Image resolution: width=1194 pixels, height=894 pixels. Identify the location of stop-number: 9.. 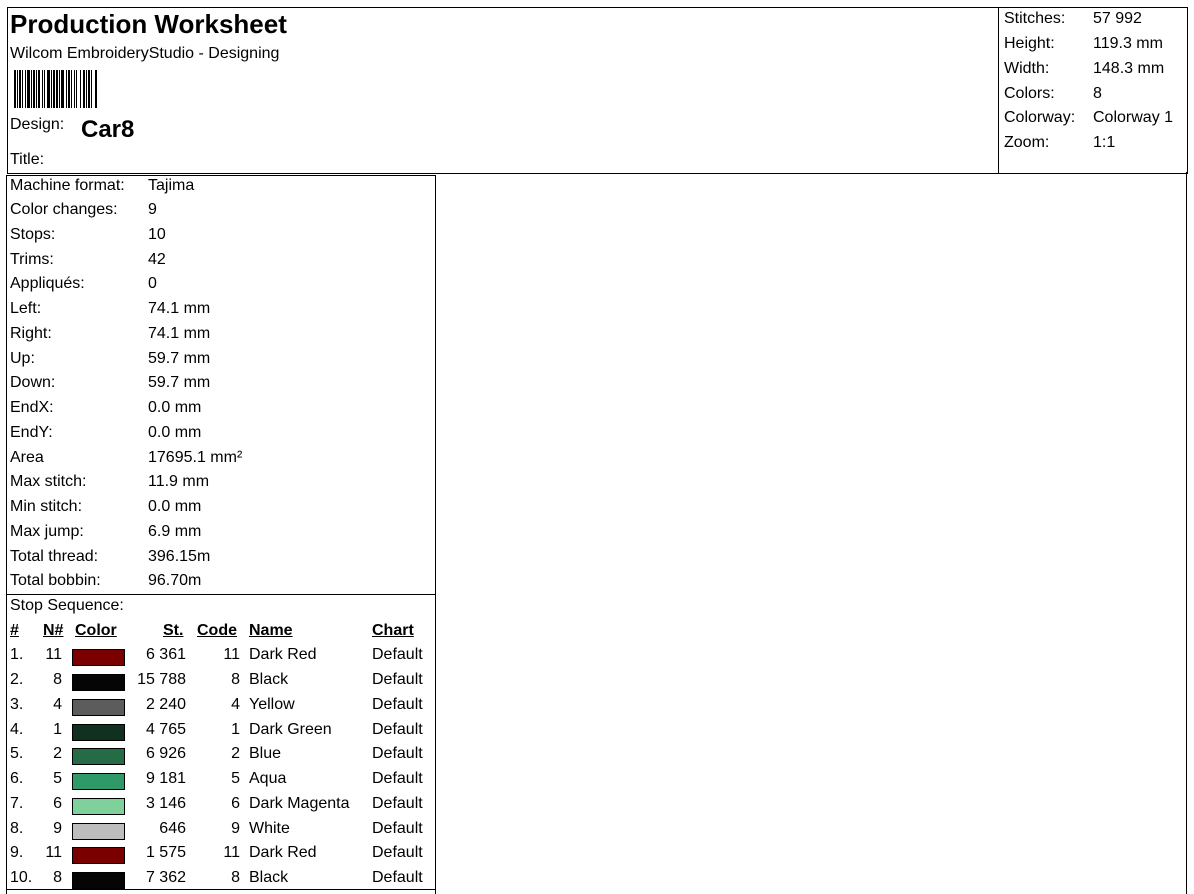
(17, 852).